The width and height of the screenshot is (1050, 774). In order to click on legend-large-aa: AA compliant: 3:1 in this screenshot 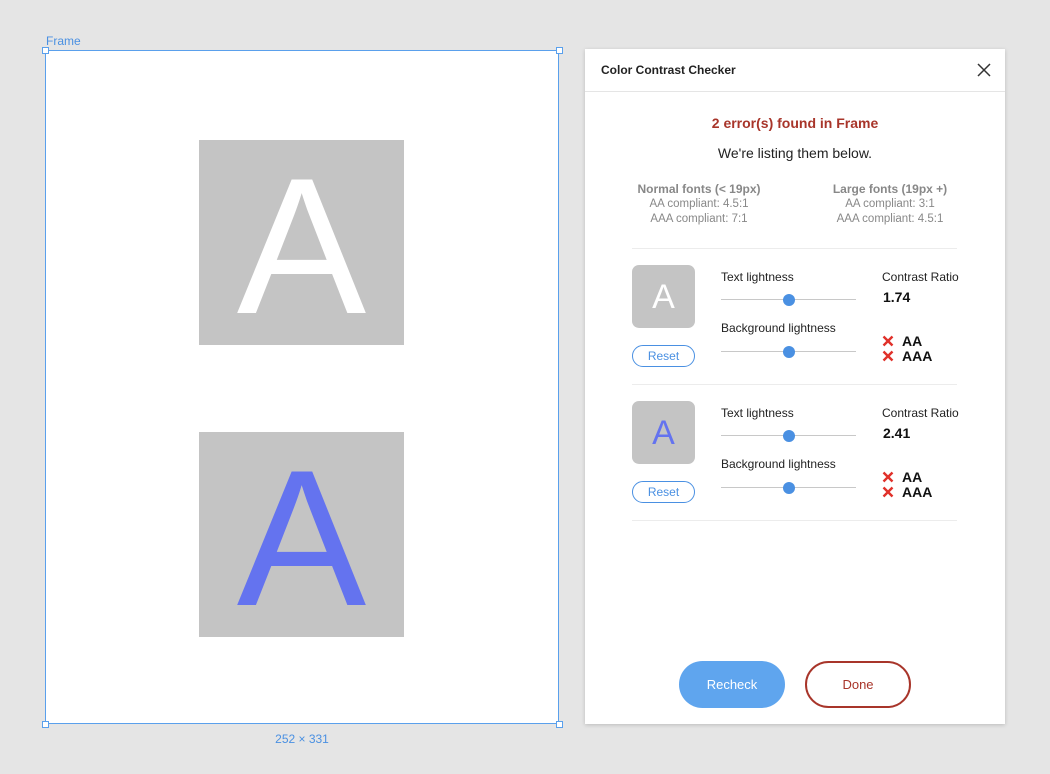, I will do `click(890, 204)`.